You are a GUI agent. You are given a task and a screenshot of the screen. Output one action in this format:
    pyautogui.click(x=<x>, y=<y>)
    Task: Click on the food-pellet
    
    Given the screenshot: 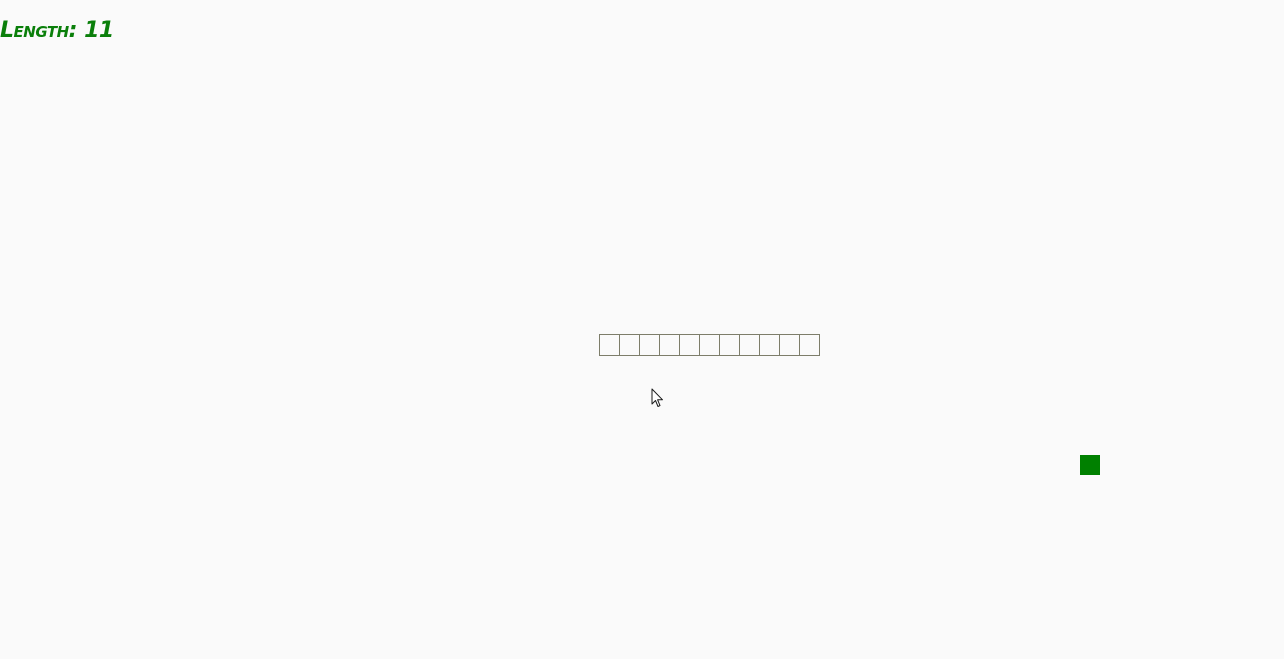 What is the action you would take?
    pyautogui.click(x=1090, y=465)
    